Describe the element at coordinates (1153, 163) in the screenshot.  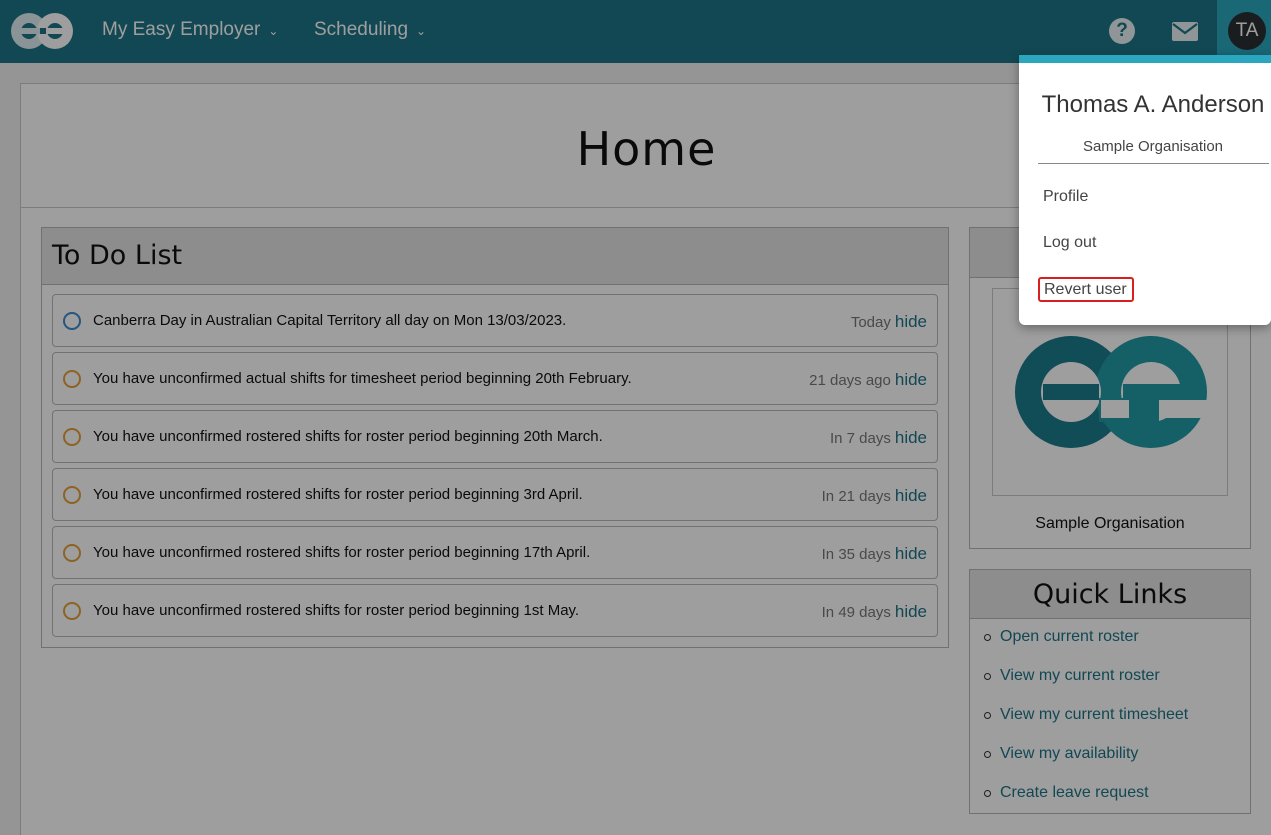
I see `user-menu-divider` at that location.